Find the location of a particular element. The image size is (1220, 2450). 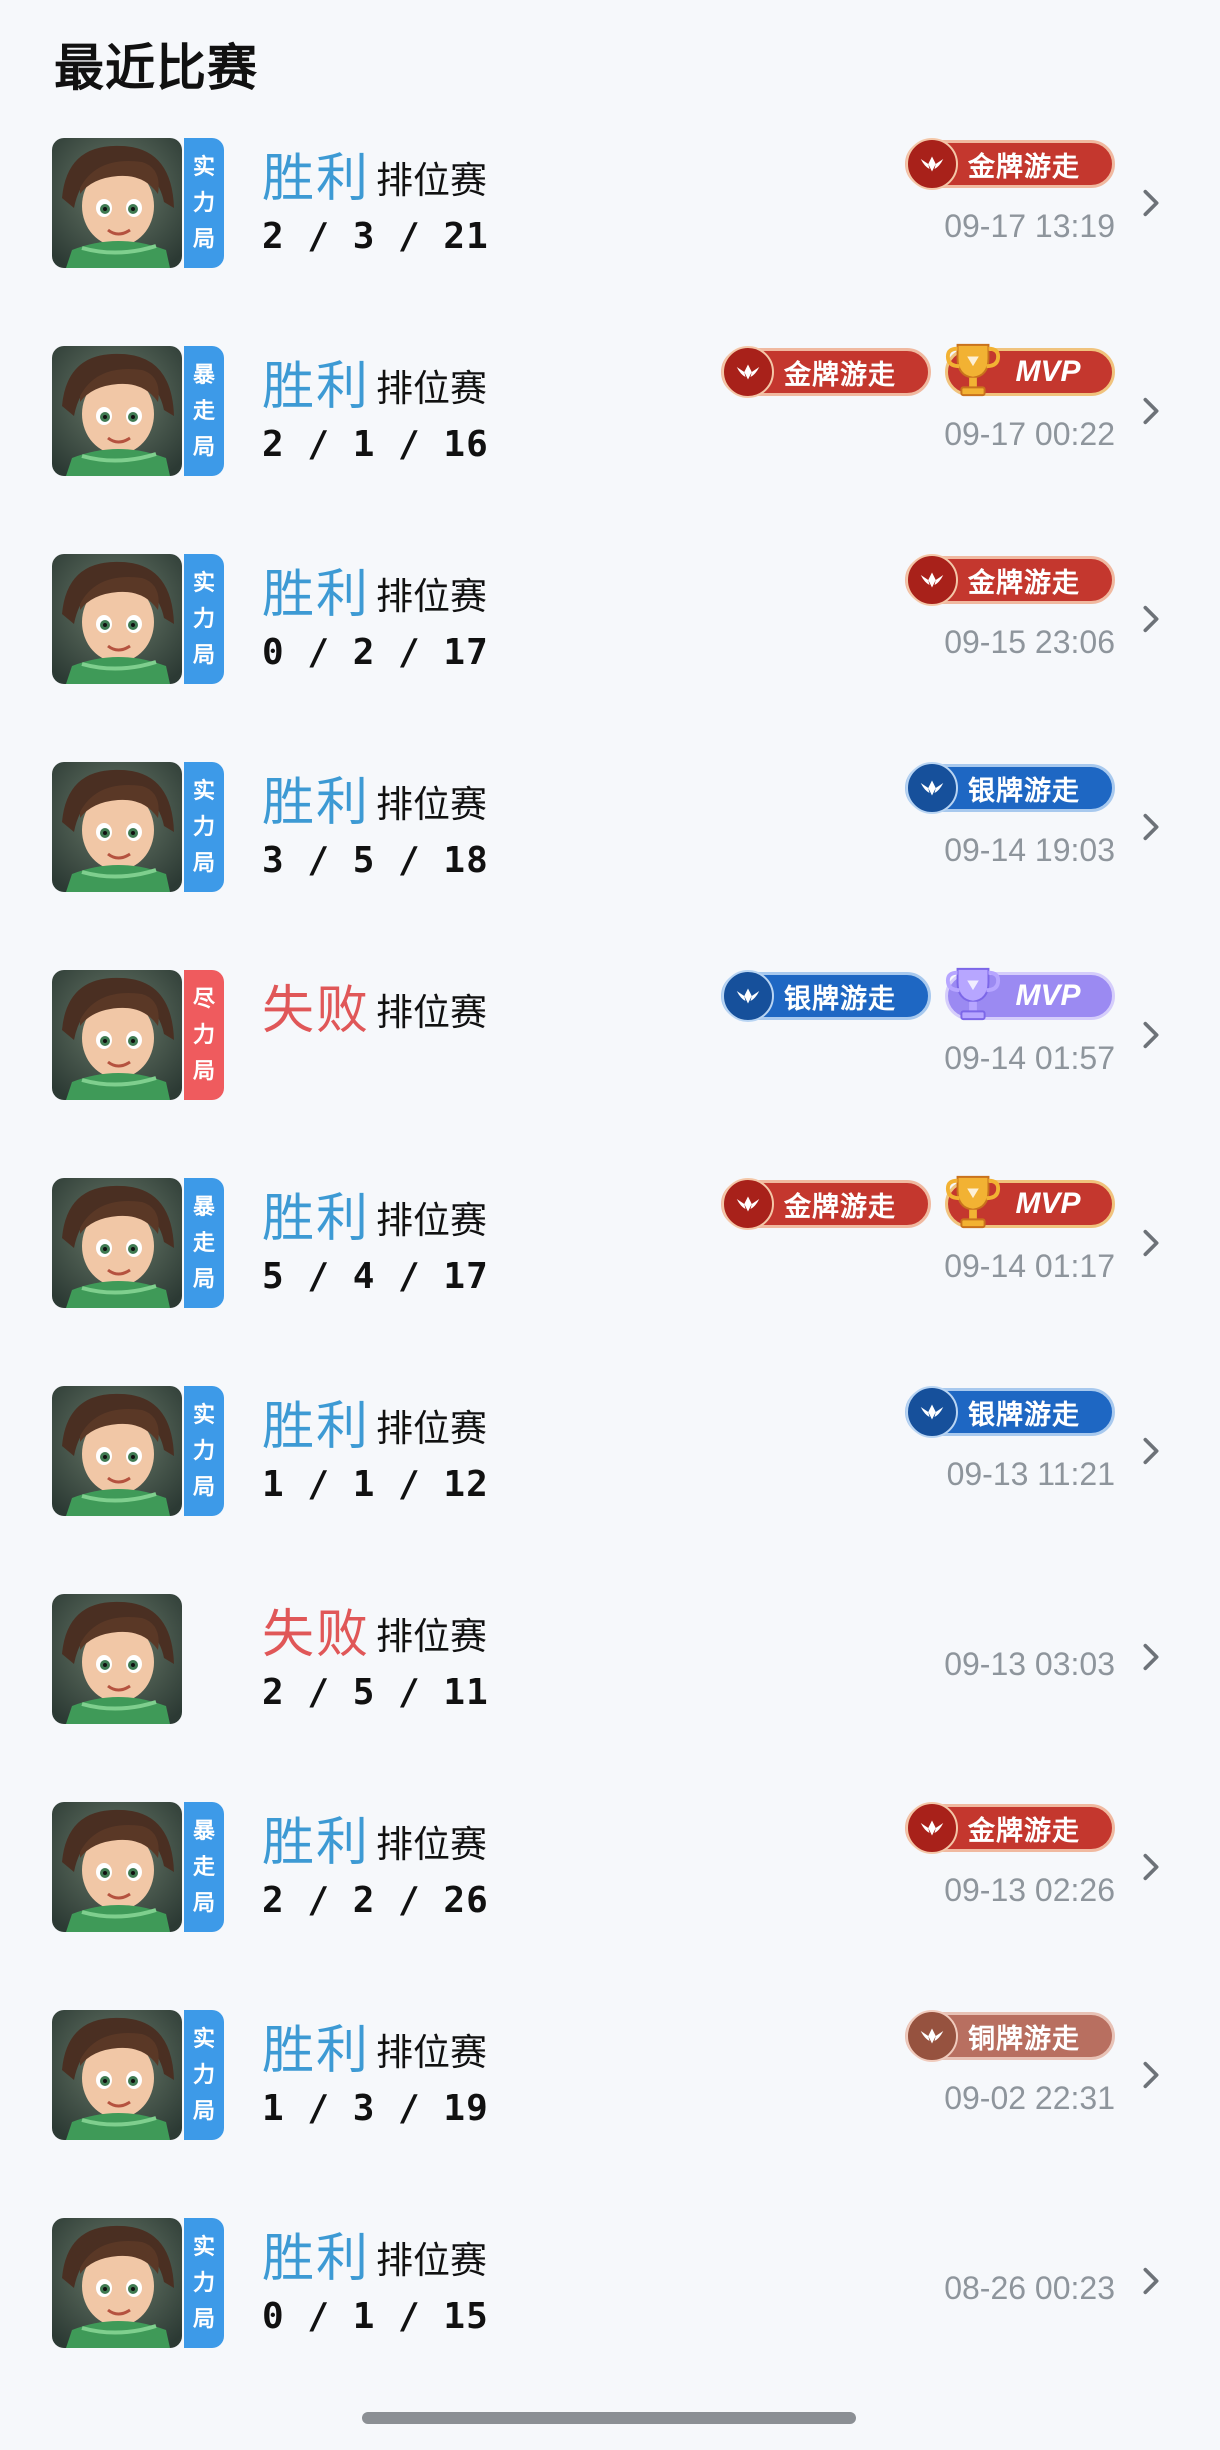

match-time: 09-17 13:19 is located at coordinates (1029, 226).